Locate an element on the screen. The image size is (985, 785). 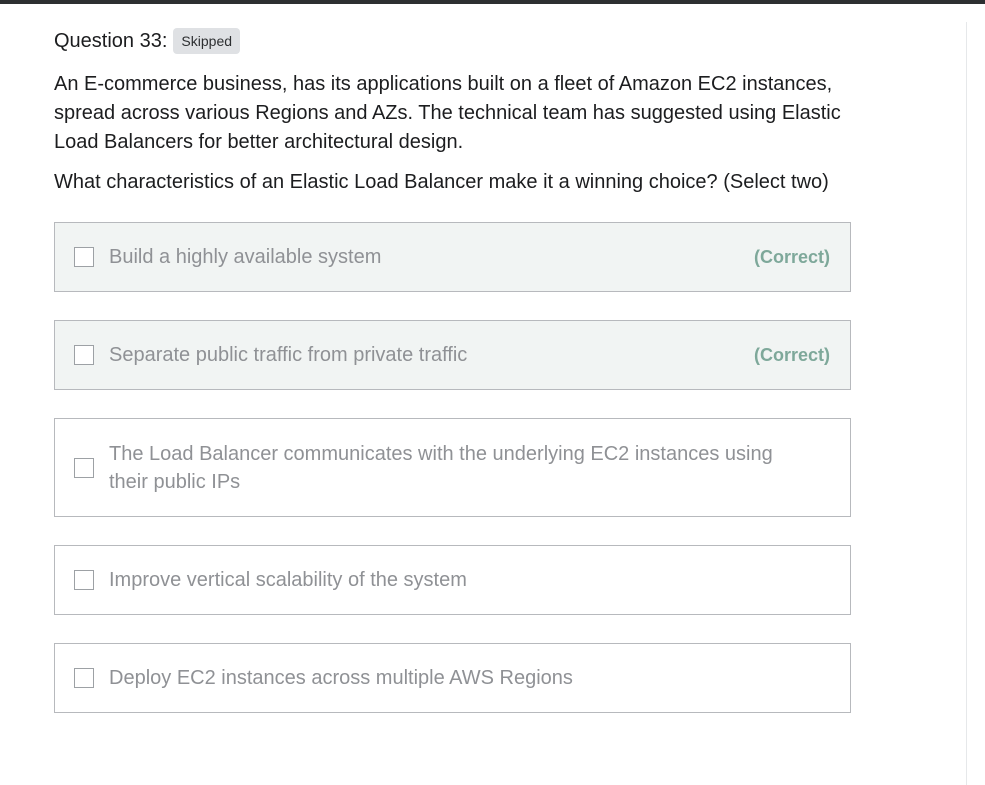
top-bar is located at coordinates (492, 2).